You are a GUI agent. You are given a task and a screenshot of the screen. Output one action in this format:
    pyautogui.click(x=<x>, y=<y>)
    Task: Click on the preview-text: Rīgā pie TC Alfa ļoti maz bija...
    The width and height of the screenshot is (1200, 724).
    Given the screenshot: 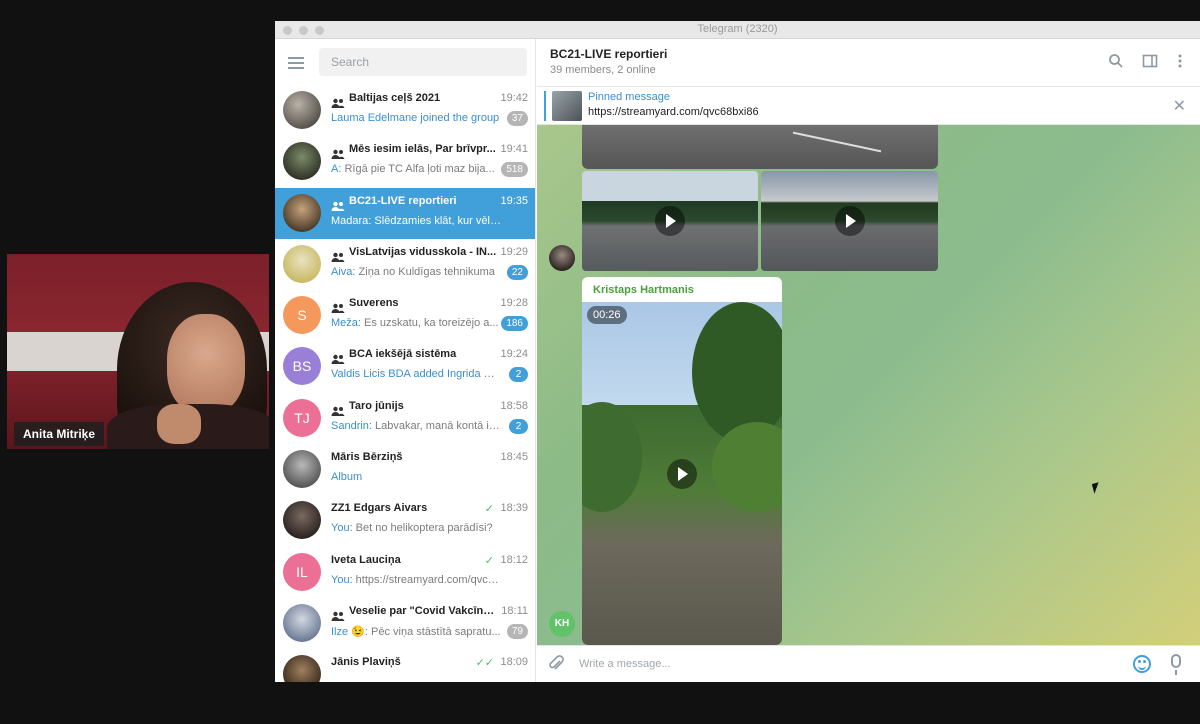 What is the action you would take?
    pyautogui.click(x=418, y=169)
    